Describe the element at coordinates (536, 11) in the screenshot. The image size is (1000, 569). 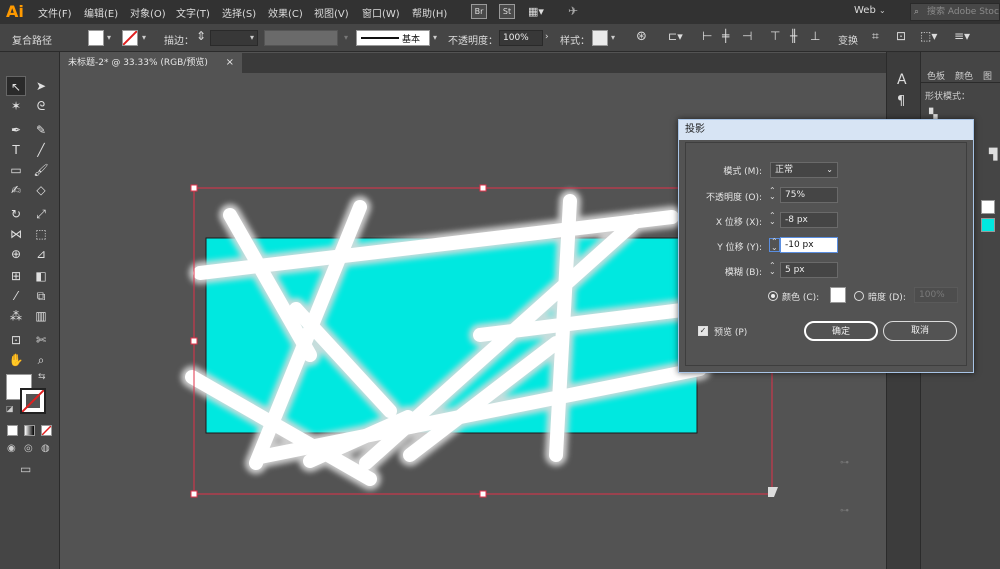
I see `arrange-documents-icon: ▦▾` at that location.